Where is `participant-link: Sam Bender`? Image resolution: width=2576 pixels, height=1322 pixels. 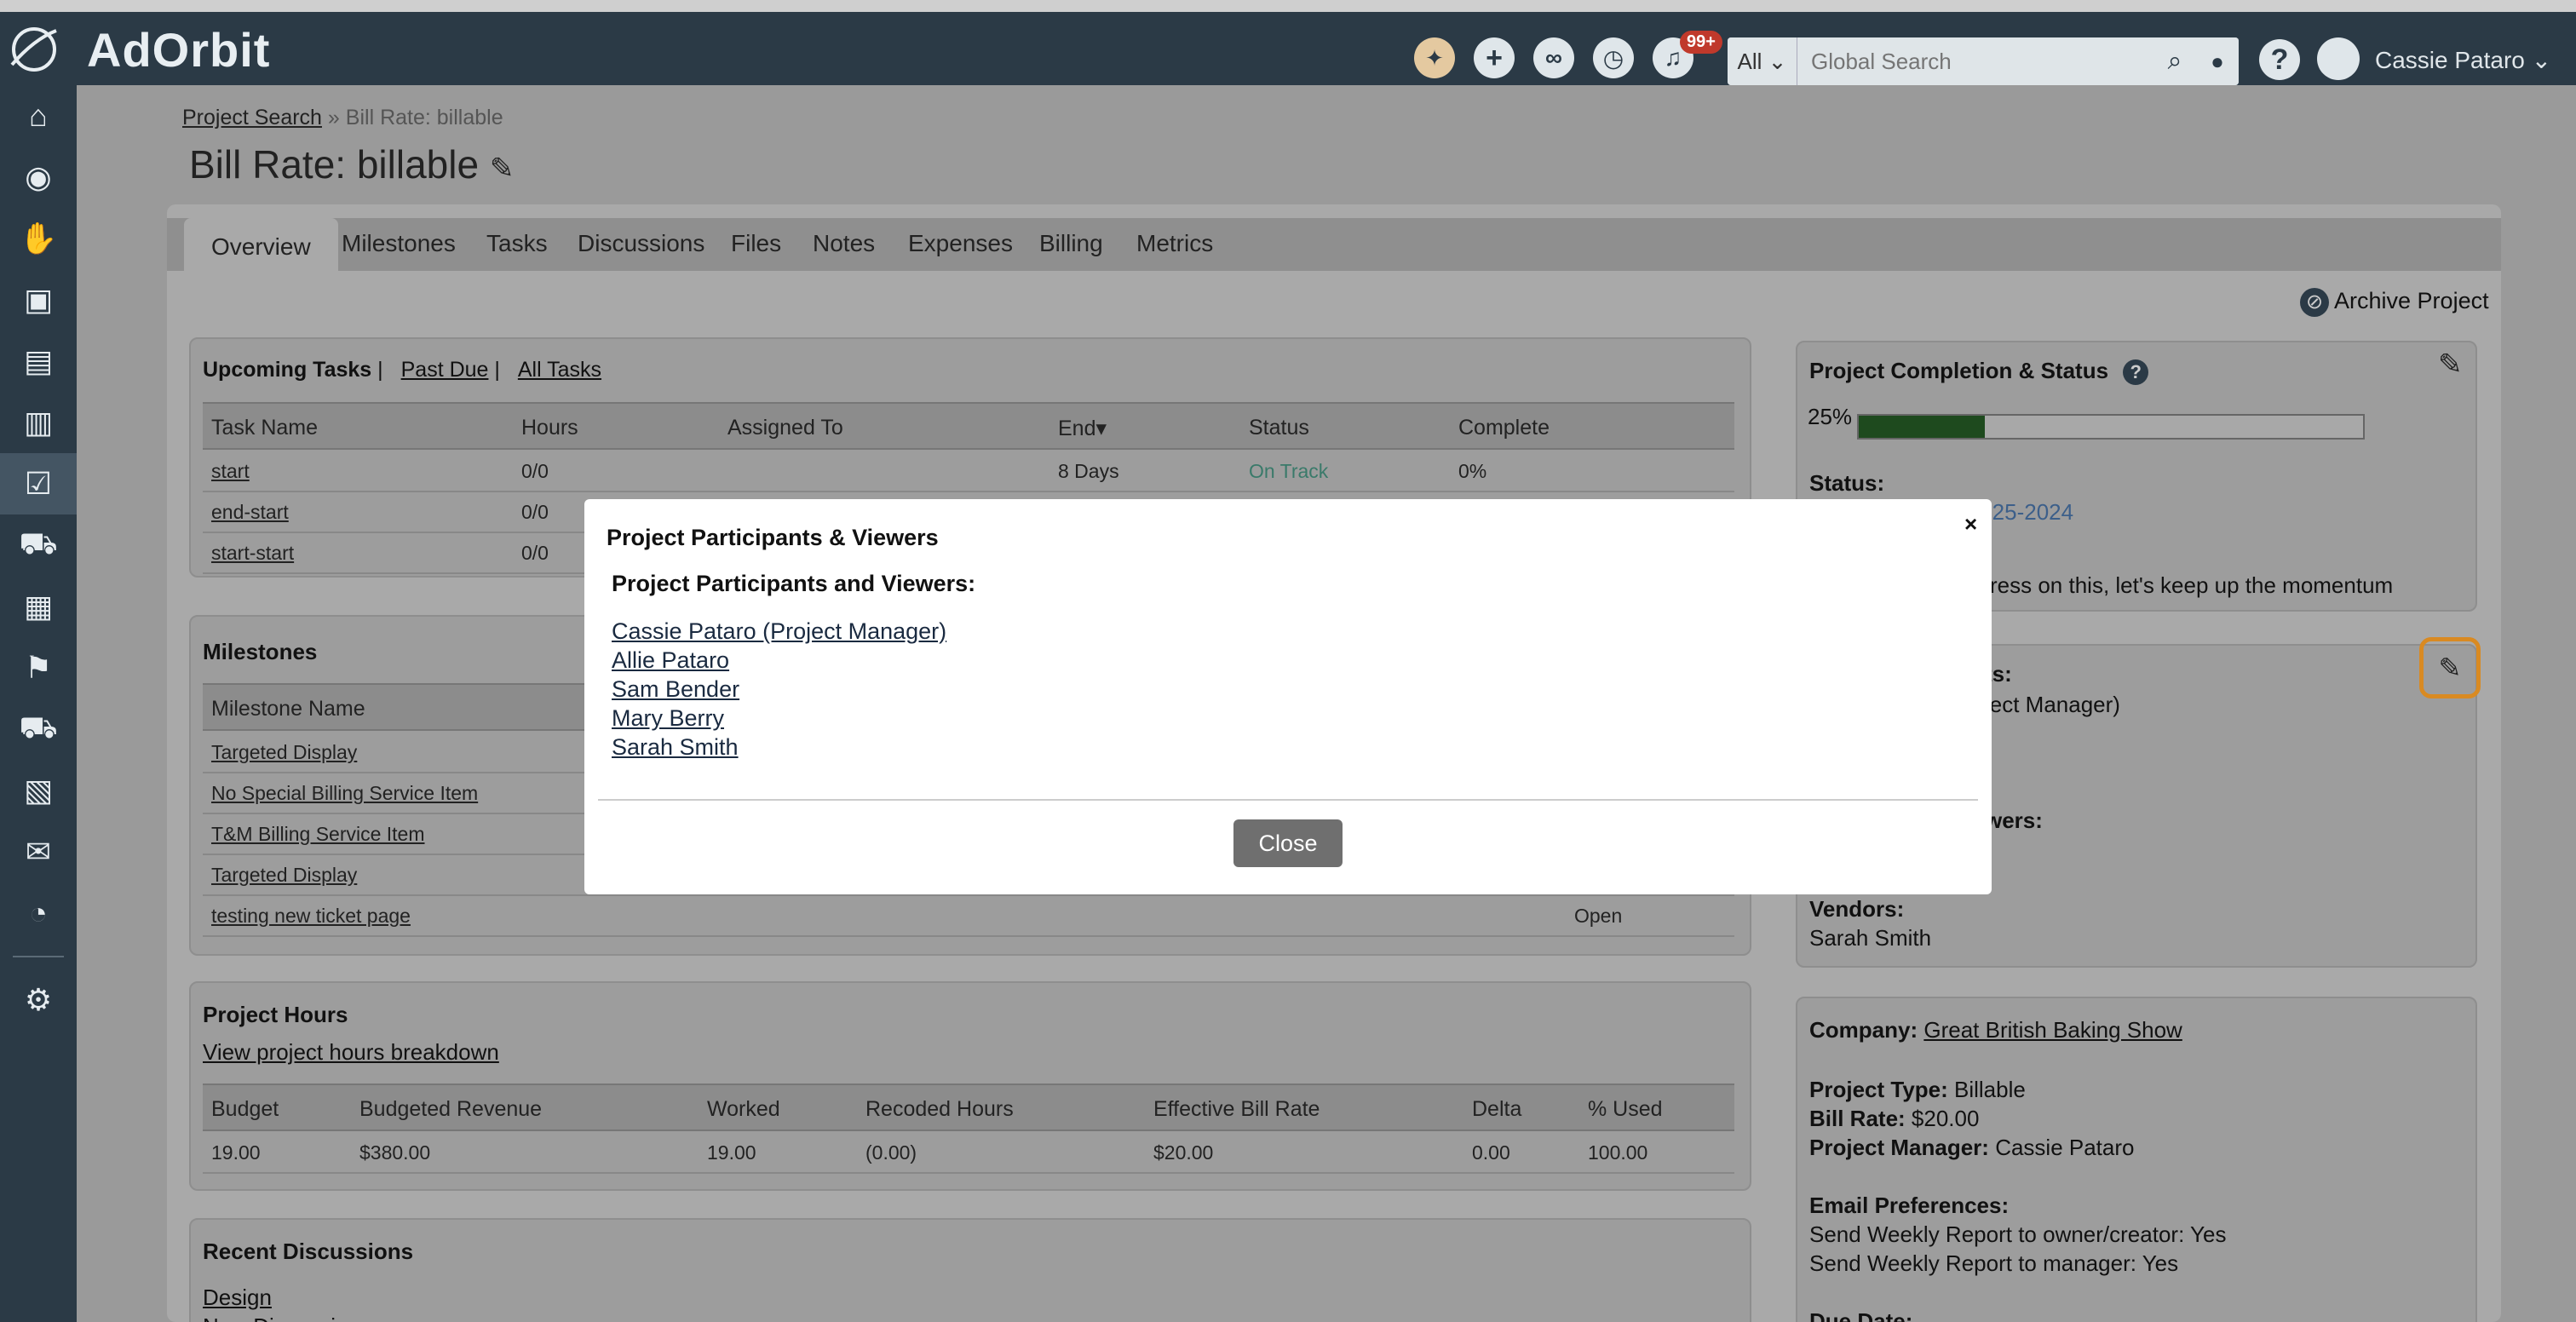
participant-link: Sam Bender is located at coordinates (779, 690).